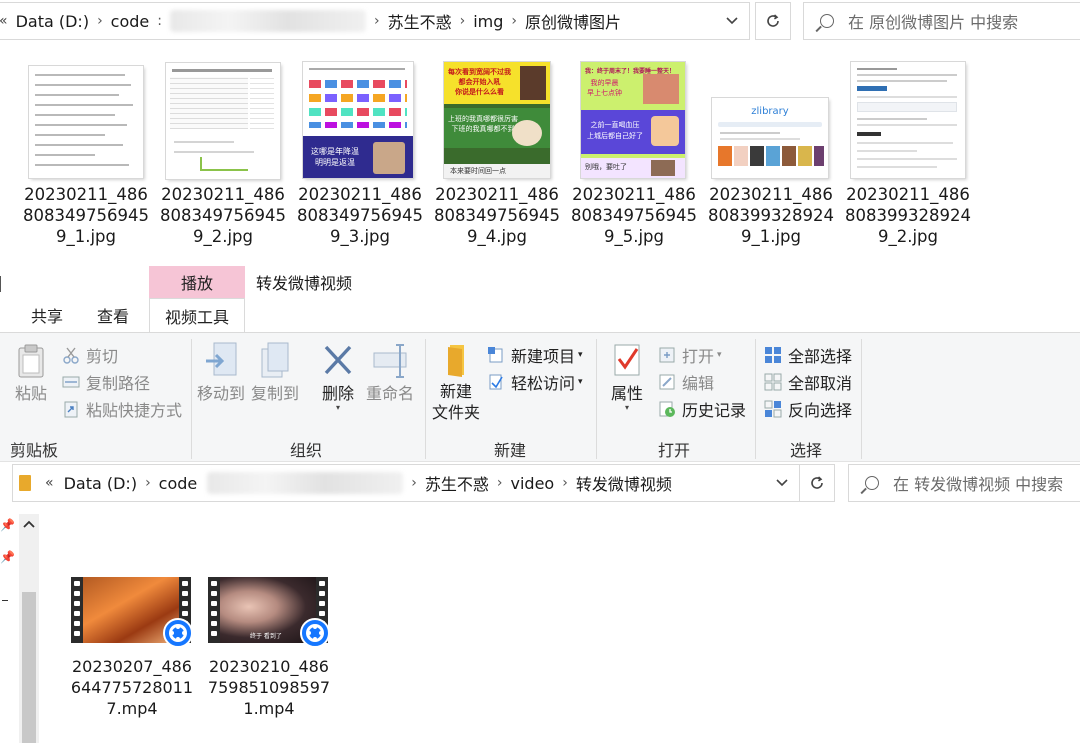 Image resolution: width=1080 pixels, height=743 pixels. I want to click on chevron-down-icon: ▾, so click(580, 355).